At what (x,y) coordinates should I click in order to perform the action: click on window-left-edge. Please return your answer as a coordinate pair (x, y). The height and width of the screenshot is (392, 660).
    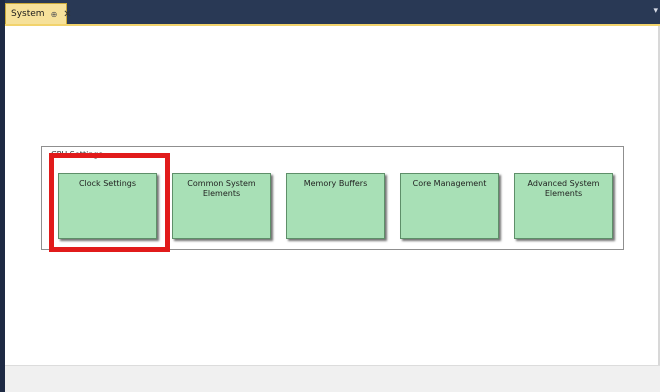
    Looking at the image, I should click on (2, 196).